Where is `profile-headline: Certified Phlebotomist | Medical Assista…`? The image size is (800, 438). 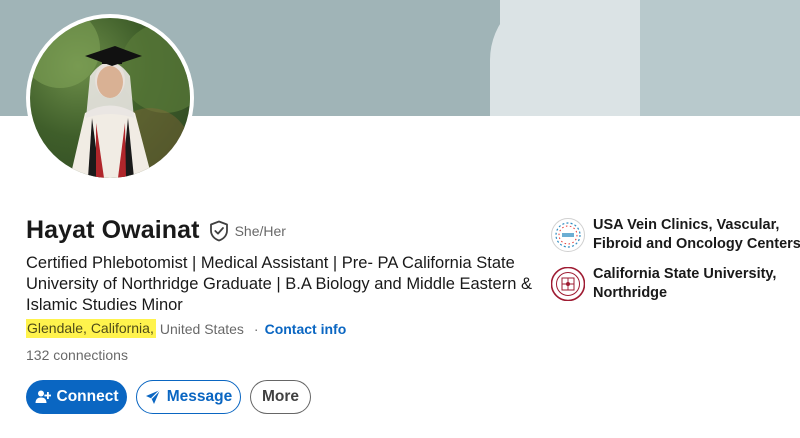 profile-headline: Certified Phlebotomist | Medical Assista… is located at coordinates (279, 284).